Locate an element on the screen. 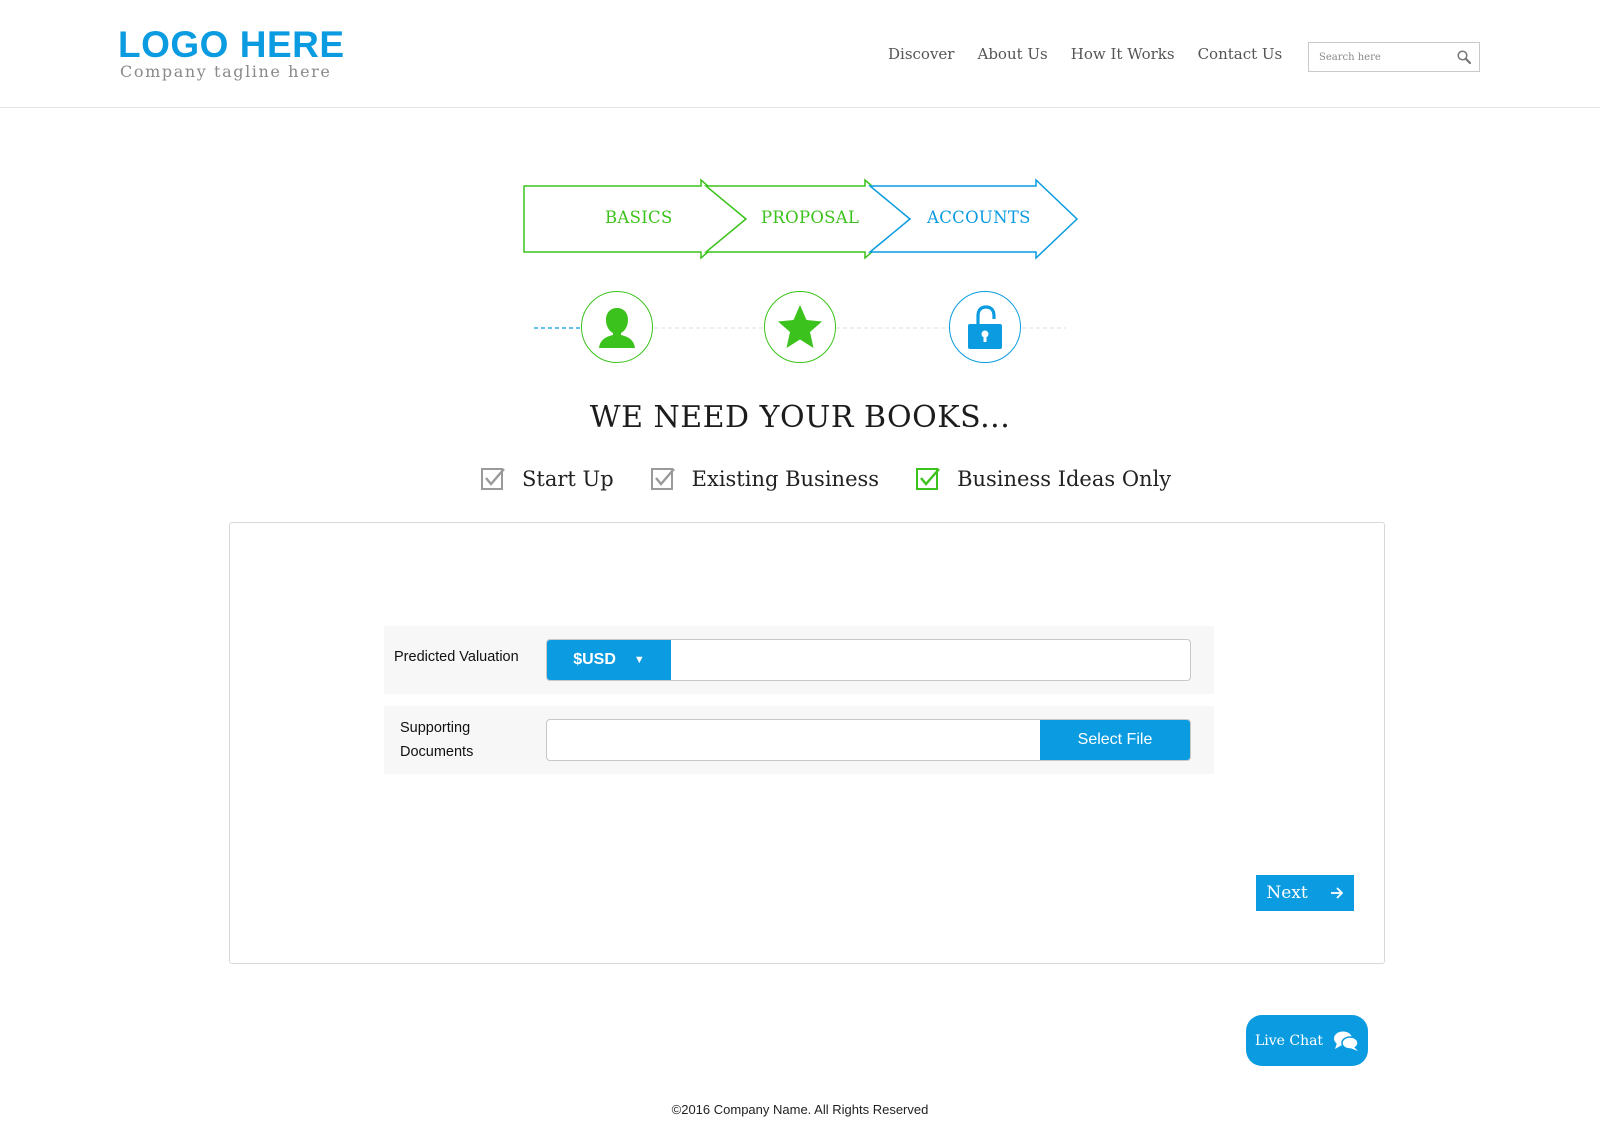  valuation-row: Predicted Valuation $USD ▼ is located at coordinates (799, 660).